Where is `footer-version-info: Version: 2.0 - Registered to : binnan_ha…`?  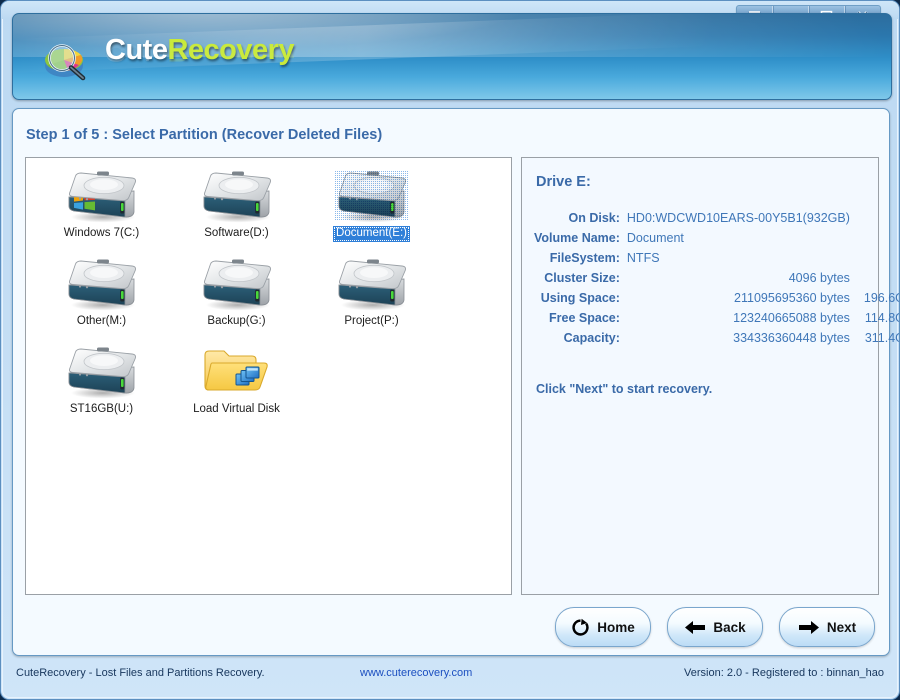
footer-version-info: Version: 2.0 - Registered to : binnan_ha… is located at coordinates (784, 673).